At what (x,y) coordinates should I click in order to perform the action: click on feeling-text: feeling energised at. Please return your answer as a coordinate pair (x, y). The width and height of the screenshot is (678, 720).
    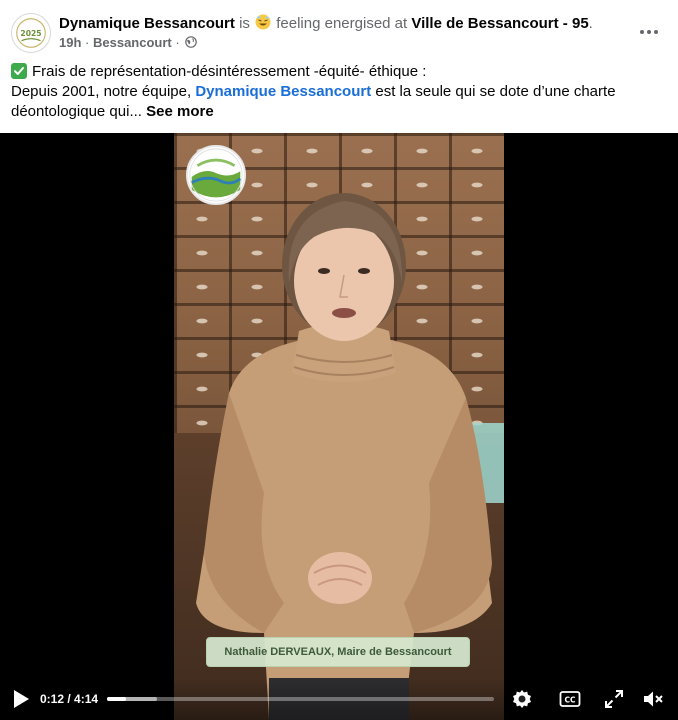
    Looking at the image, I should click on (342, 23).